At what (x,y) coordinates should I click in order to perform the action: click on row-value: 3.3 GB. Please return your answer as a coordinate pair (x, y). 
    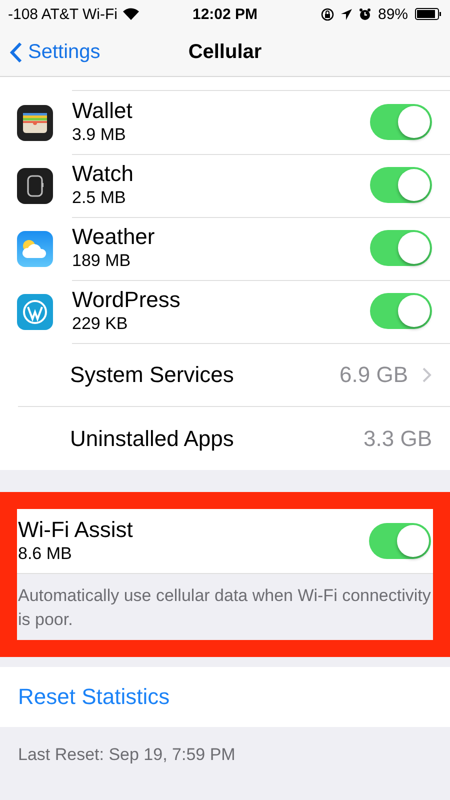
    Looking at the image, I should click on (398, 439).